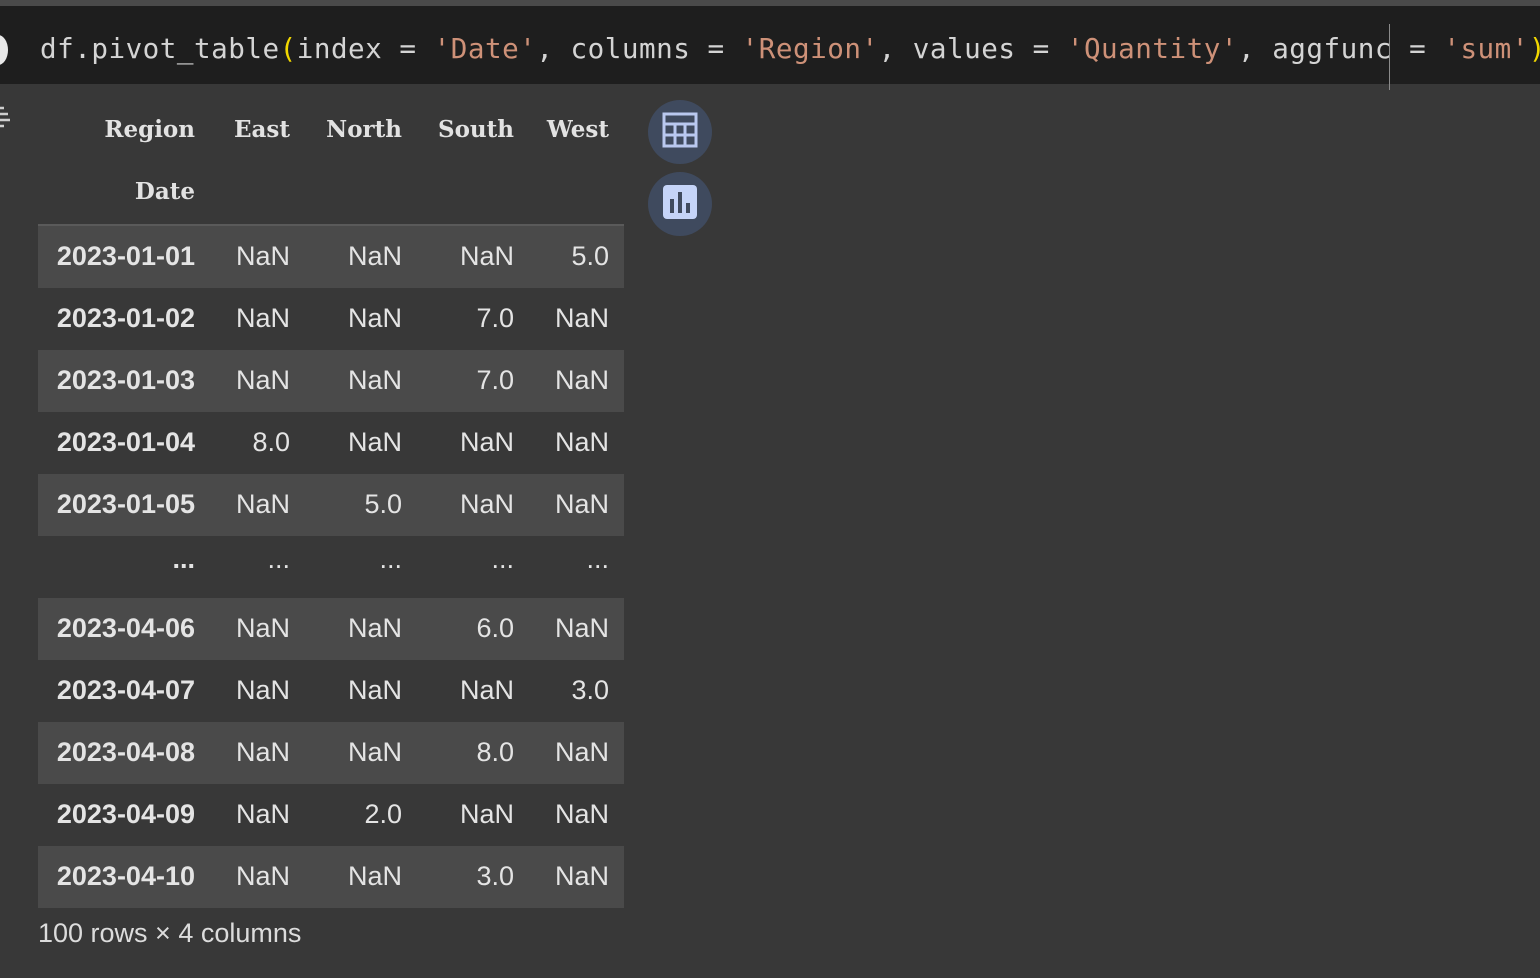  I want to click on dataframe-shape: 100 rows × 4 columns, so click(170, 933).